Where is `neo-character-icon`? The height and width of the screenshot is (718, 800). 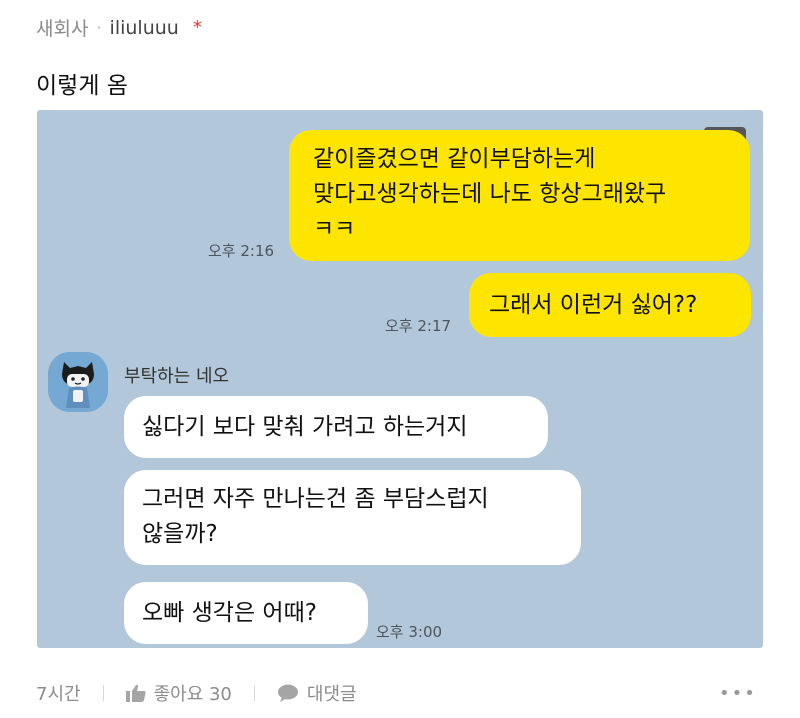 neo-character-icon is located at coordinates (78, 382).